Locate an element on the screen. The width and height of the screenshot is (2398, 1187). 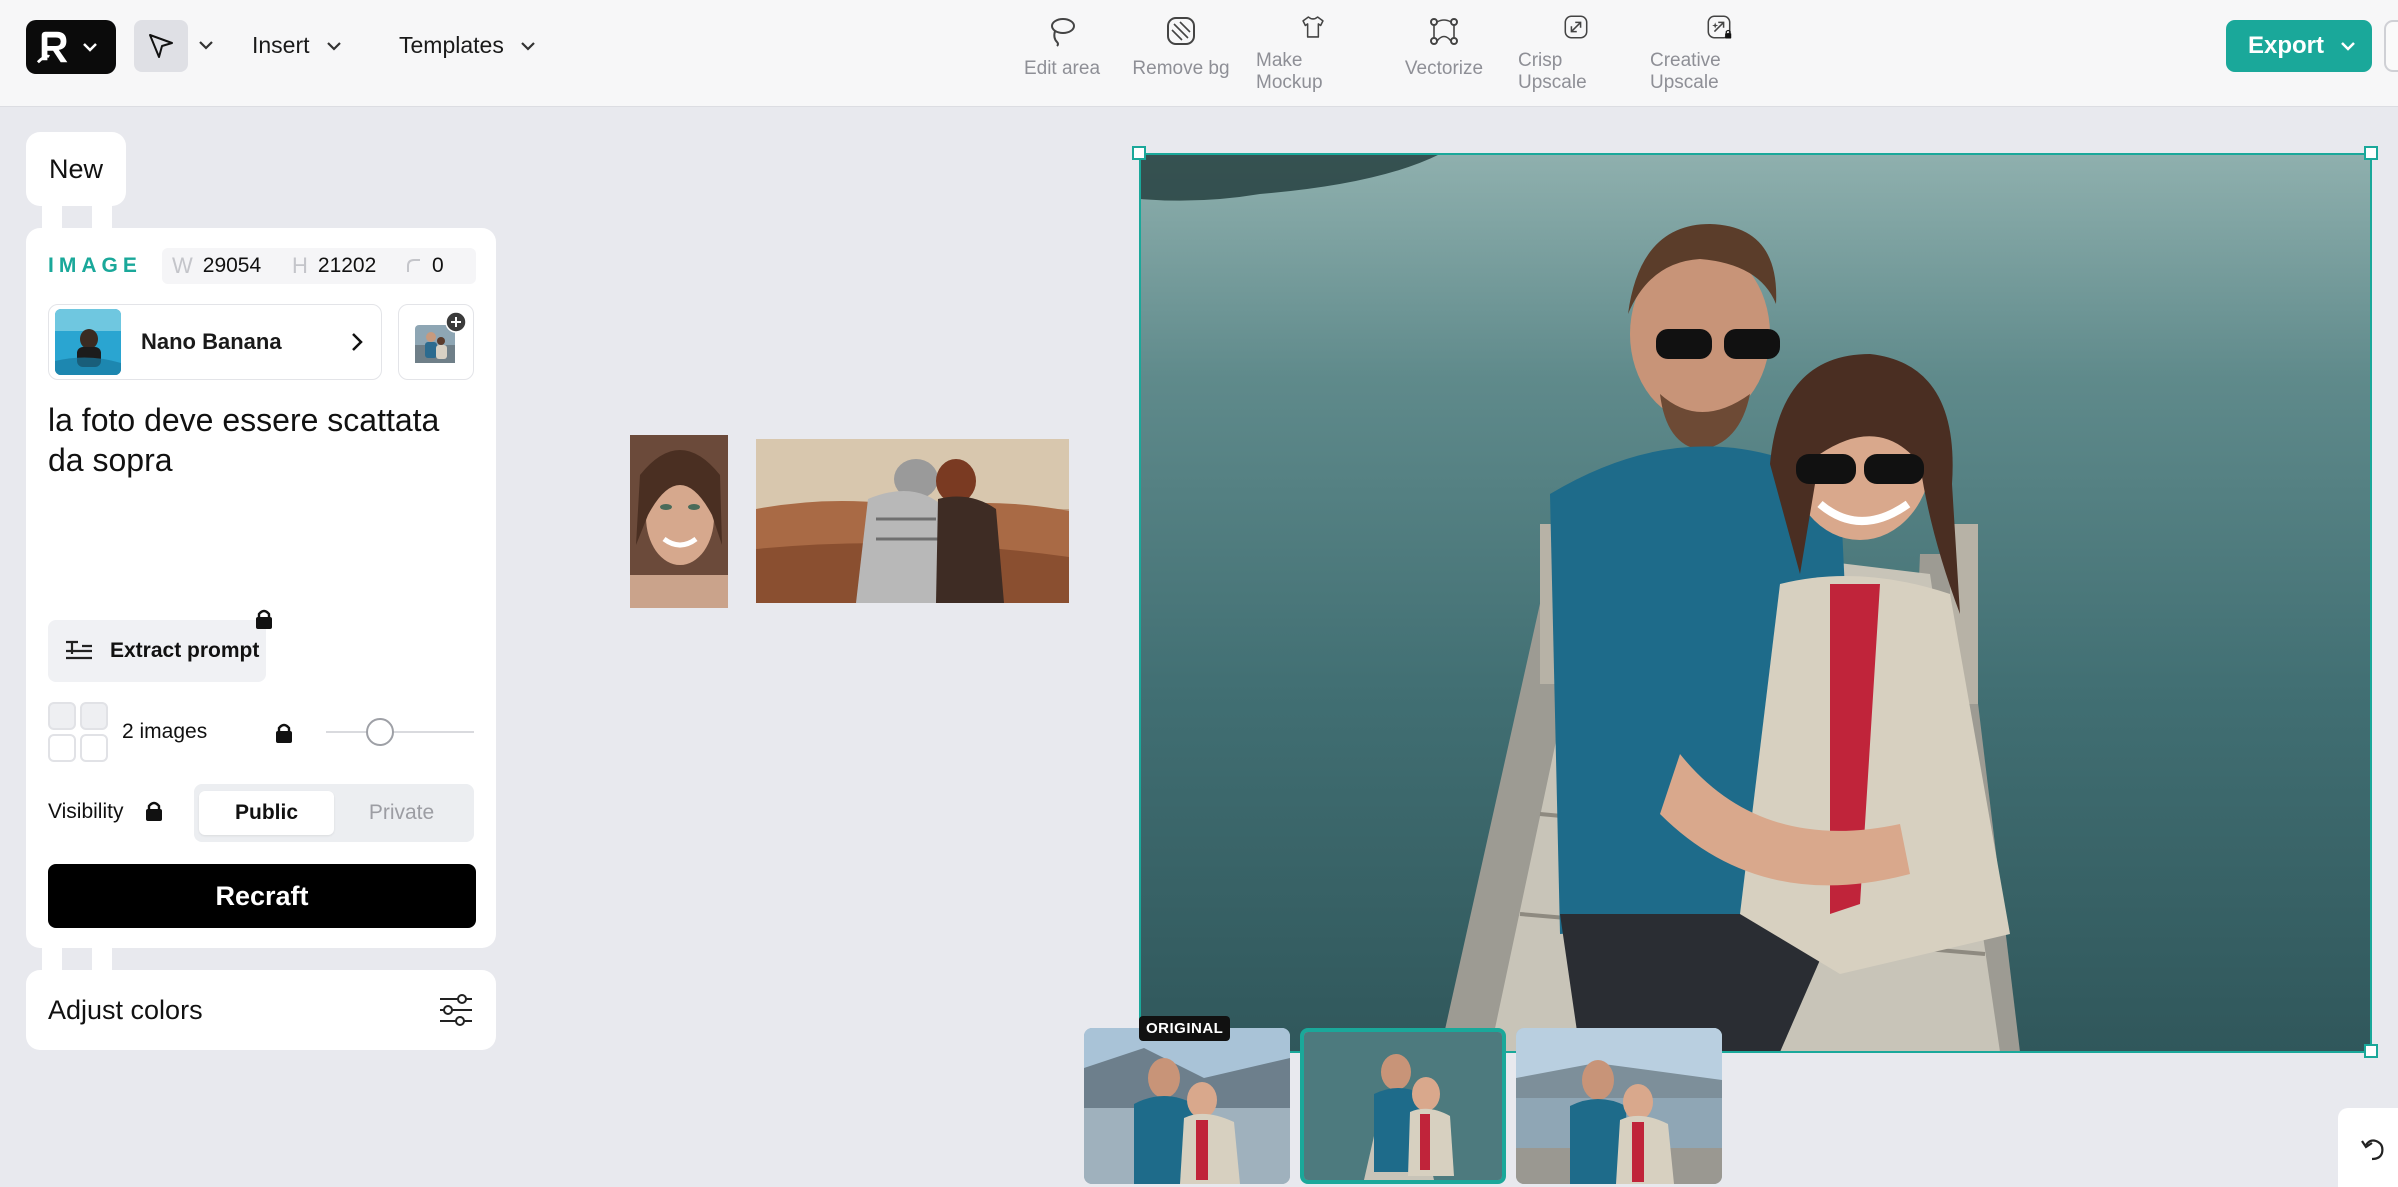
resize-handle-top-left is located at coordinates (1139, 153).